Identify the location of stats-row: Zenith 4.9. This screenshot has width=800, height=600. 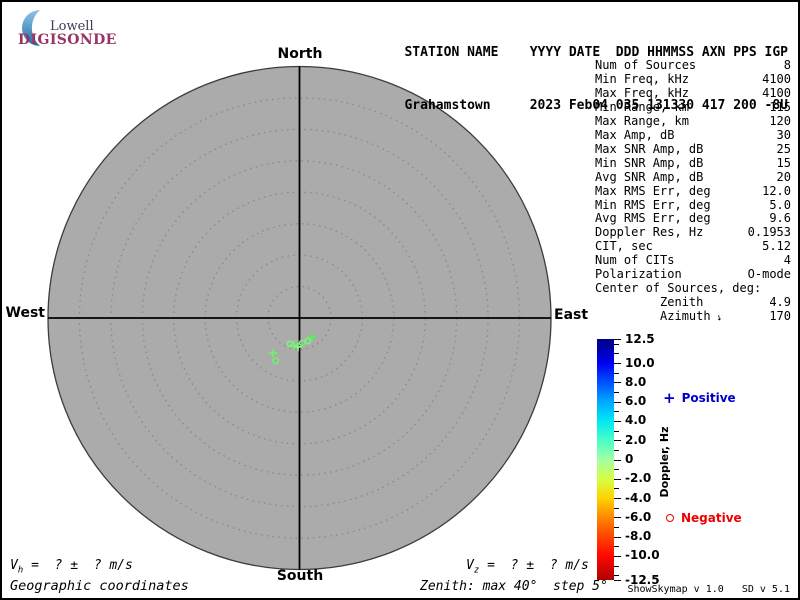
(693, 302).